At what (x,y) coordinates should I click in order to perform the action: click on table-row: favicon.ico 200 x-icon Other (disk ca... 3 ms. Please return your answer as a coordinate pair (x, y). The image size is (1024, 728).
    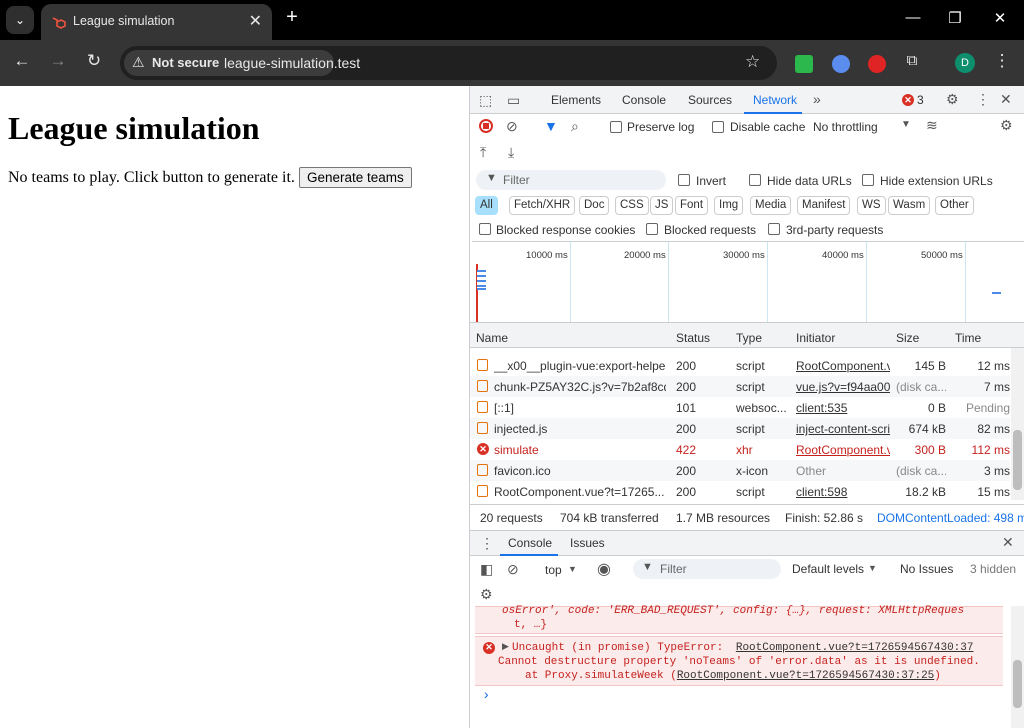
    Looking at the image, I should click on (740, 470).